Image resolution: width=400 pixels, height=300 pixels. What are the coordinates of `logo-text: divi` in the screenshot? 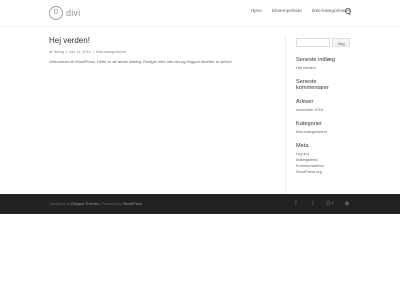 It's located at (73, 12).